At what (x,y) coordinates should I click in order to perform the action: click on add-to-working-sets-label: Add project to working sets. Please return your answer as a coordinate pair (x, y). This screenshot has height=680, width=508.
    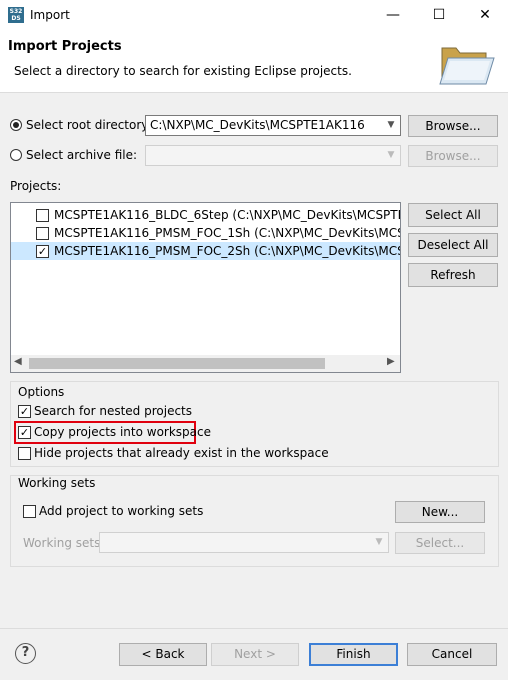
    Looking at the image, I should click on (121, 511).